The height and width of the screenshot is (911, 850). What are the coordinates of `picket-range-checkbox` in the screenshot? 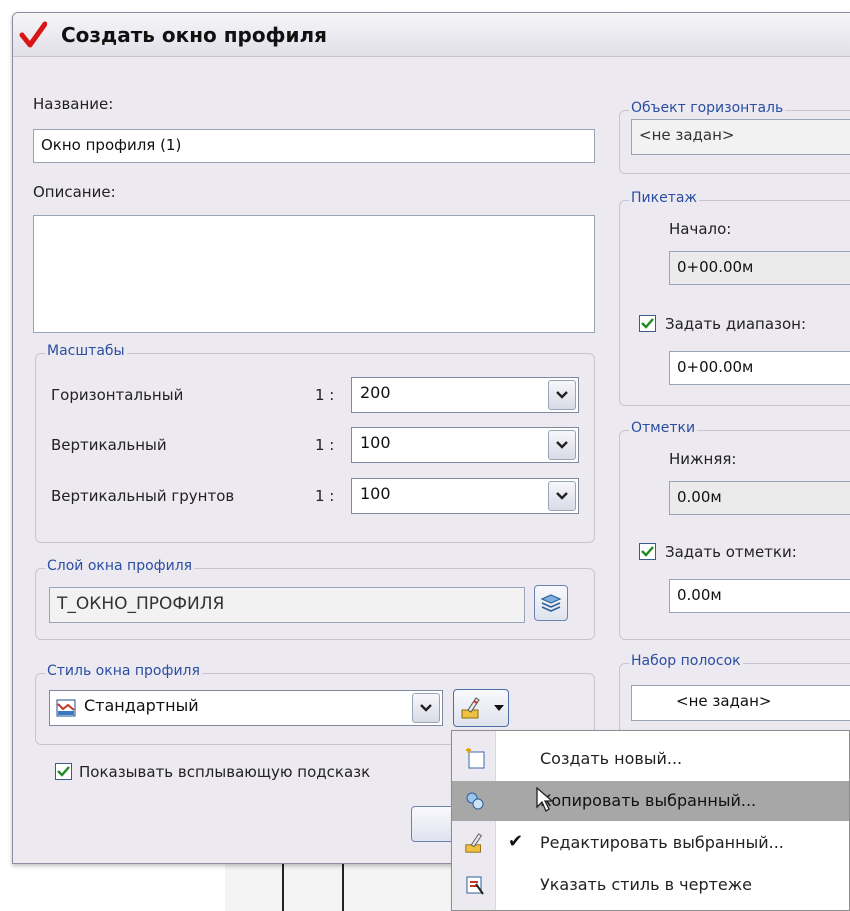 It's located at (647, 323).